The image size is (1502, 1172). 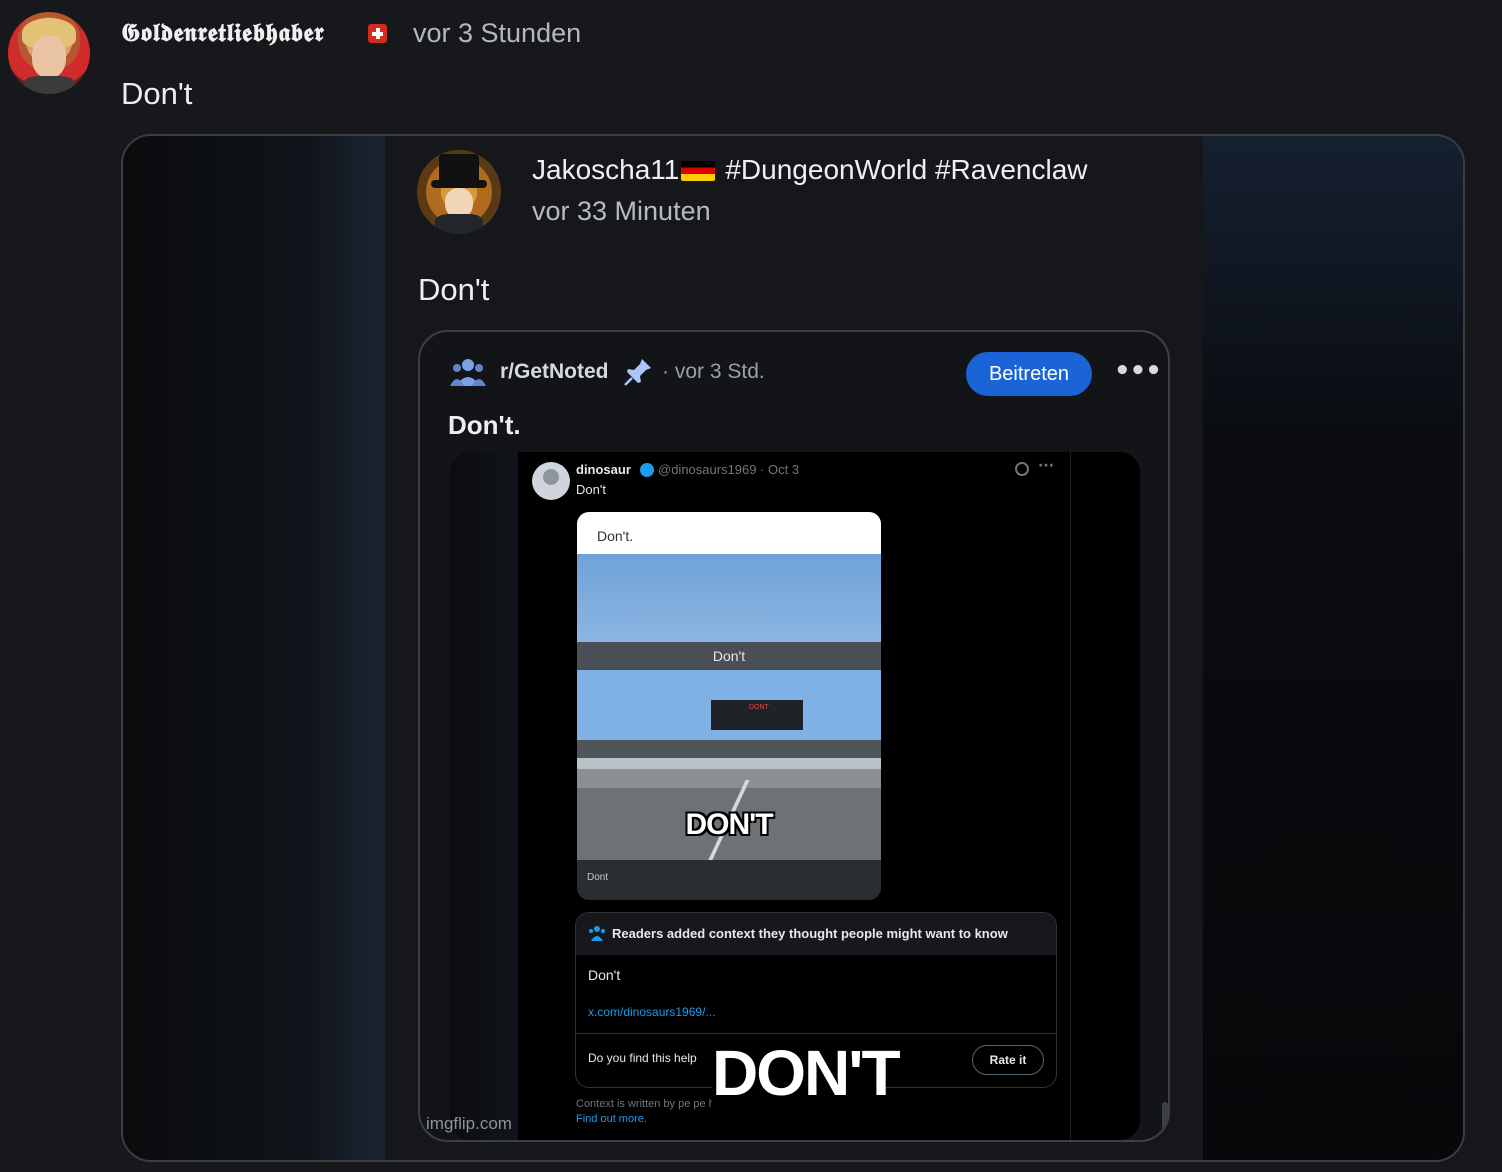 I want to click on embedded-username: Jakoscha11, so click(x=606, y=169).